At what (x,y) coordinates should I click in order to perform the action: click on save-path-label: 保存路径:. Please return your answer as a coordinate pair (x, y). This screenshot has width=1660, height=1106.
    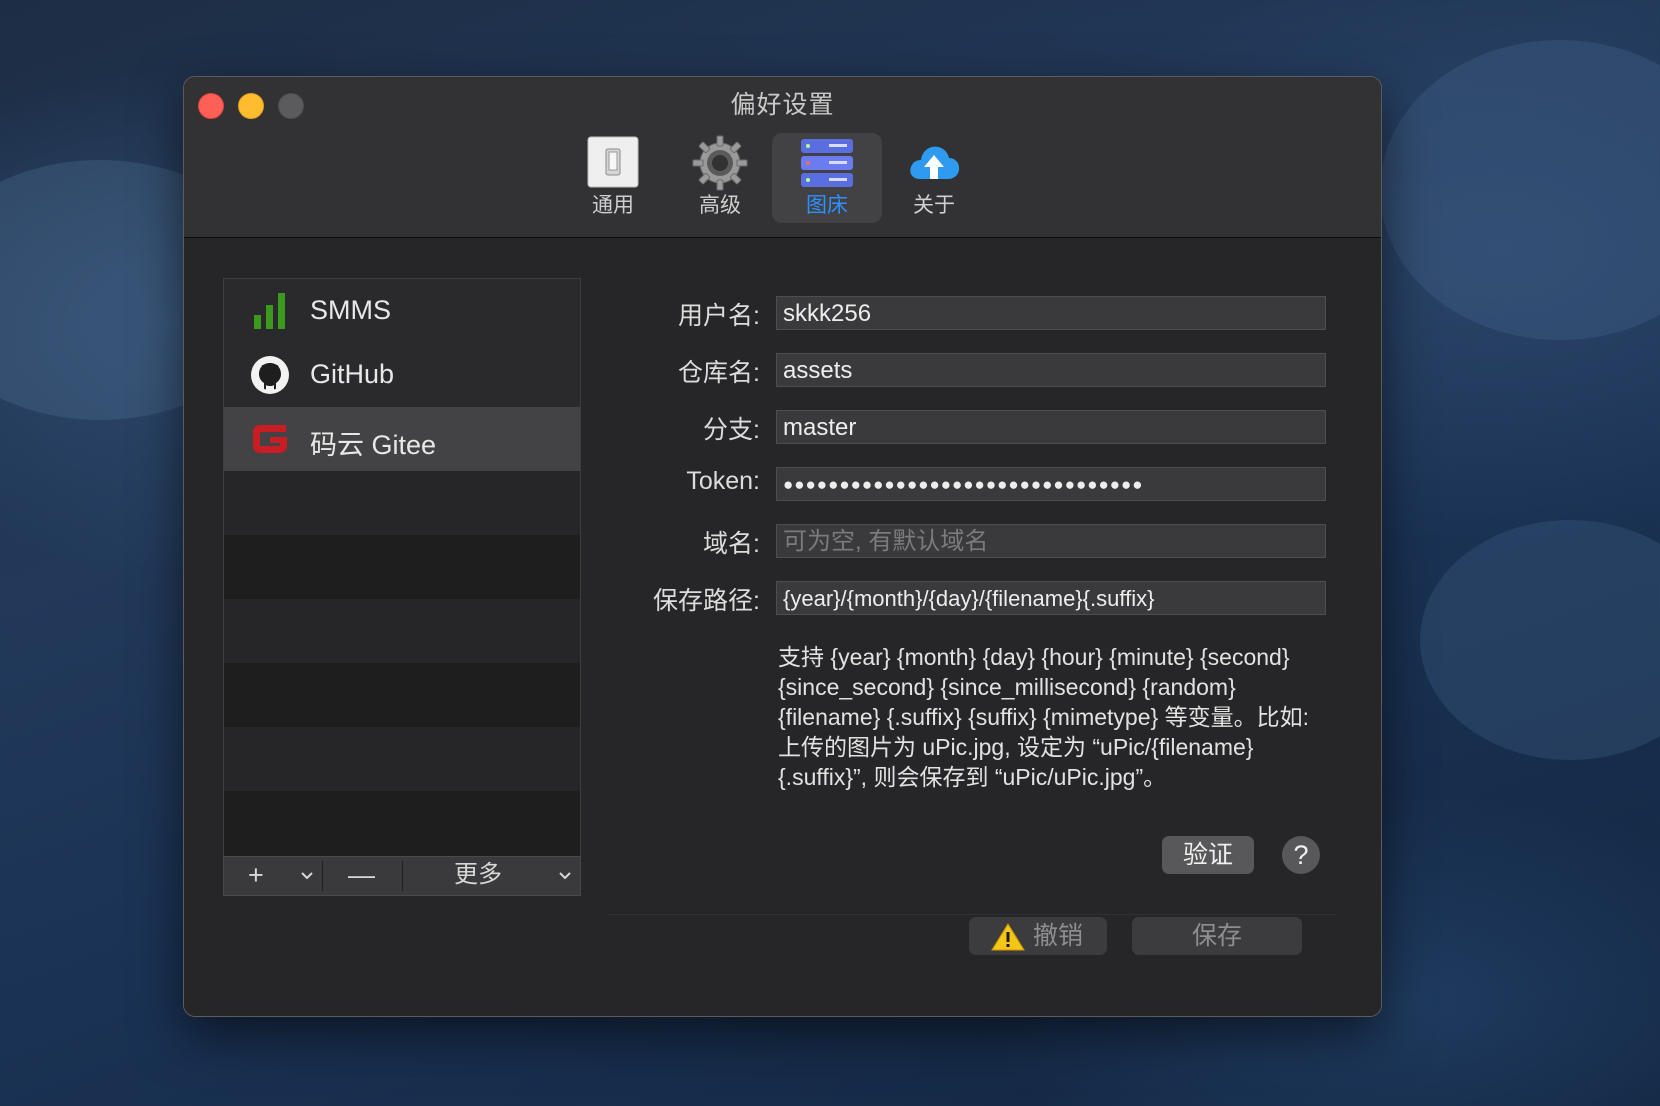
    Looking at the image, I should click on (706, 601).